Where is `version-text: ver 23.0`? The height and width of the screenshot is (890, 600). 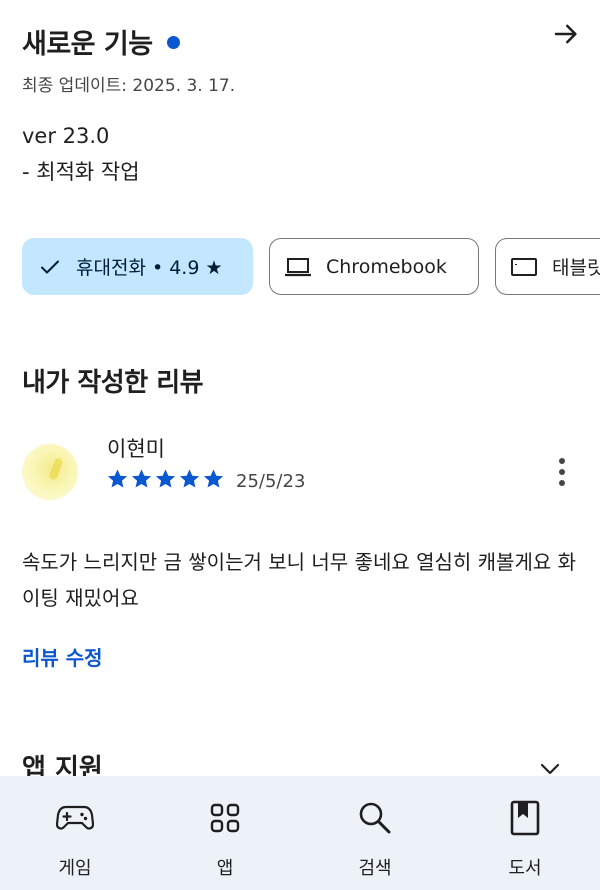 version-text: ver 23.0 is located at coordinates (66, 136).